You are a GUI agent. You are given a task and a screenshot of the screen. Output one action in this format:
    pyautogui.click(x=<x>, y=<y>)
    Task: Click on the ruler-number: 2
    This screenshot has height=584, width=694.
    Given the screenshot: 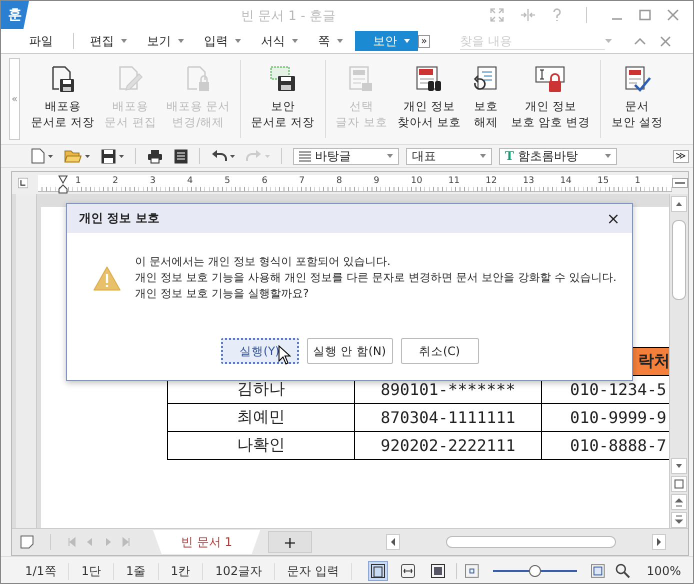 What is the action you would take?
    pyautogui.click(x=116, y=180)
    